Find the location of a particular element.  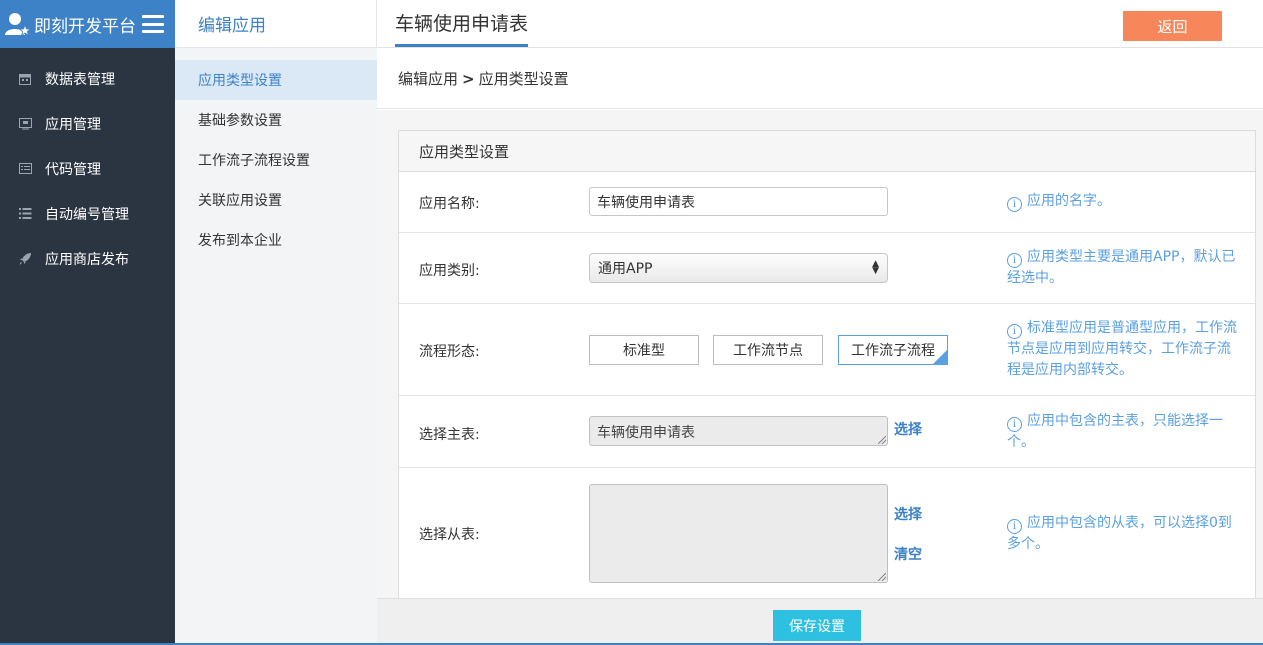

breadcrumb-parent: 编辑应用 is located at coordinates (428, 78).